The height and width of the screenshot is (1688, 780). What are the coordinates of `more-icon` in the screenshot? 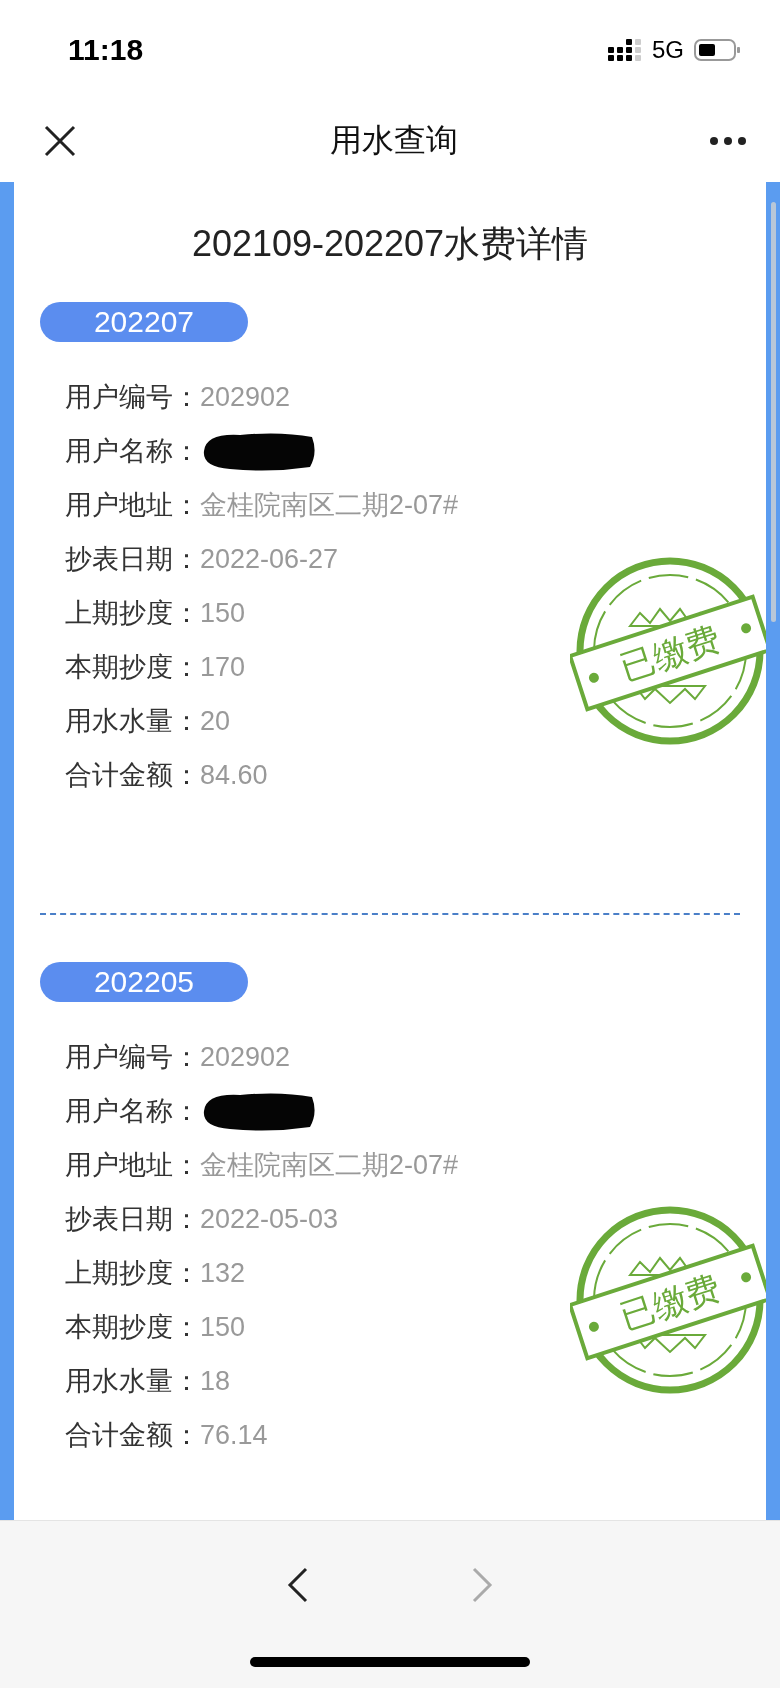 It's located at (728, 141).